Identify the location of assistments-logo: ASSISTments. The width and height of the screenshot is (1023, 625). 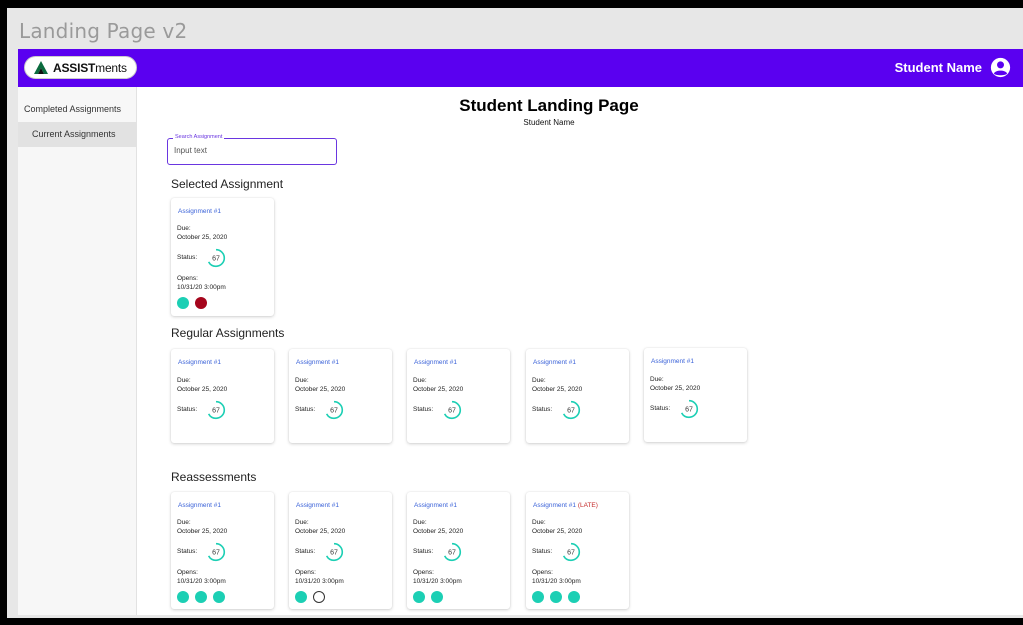
(80, 67).